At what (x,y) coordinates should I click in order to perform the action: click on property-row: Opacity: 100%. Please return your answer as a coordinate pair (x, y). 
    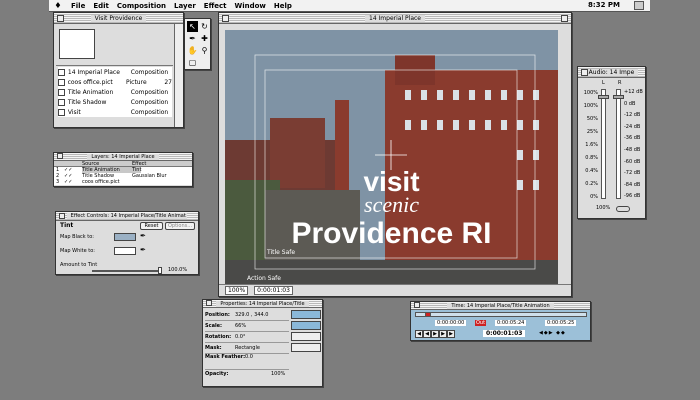
    Looking at the image, I should click on (247, 378).